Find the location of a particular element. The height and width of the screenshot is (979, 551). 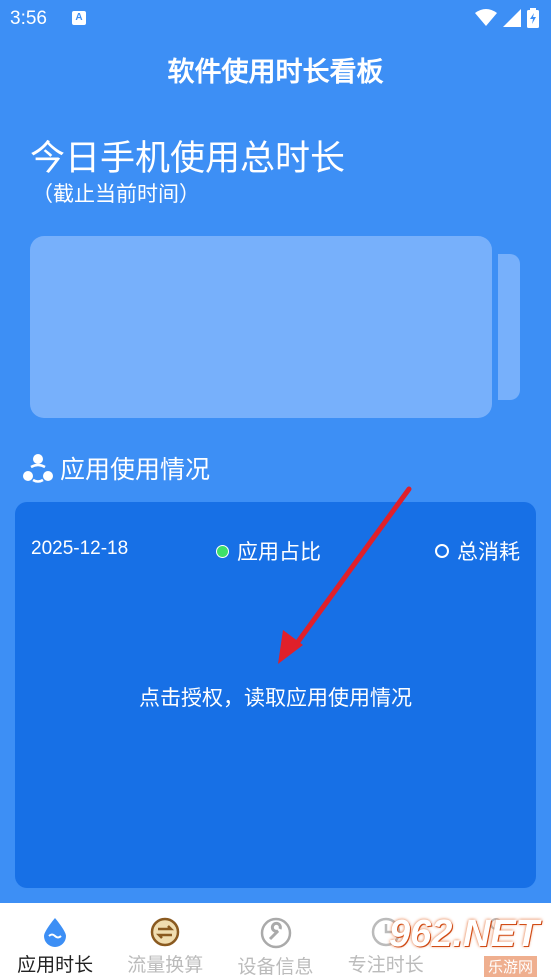

nav-app-duration: 应用时长 is located at coordinates (55, 941).